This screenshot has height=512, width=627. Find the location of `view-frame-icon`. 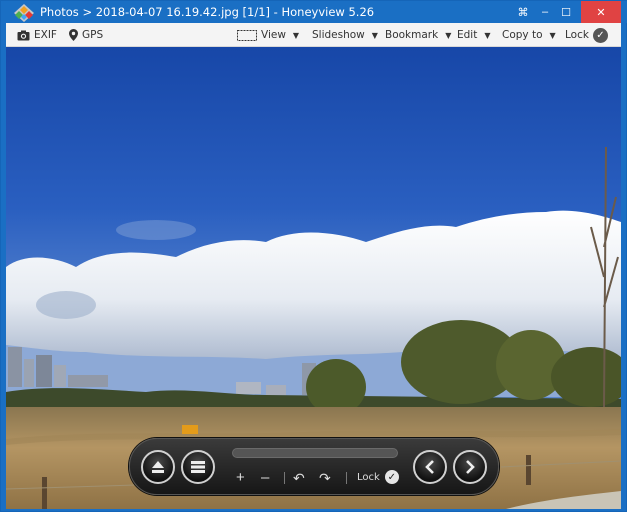

view-frame-icon is located at coordinates (247, 35).